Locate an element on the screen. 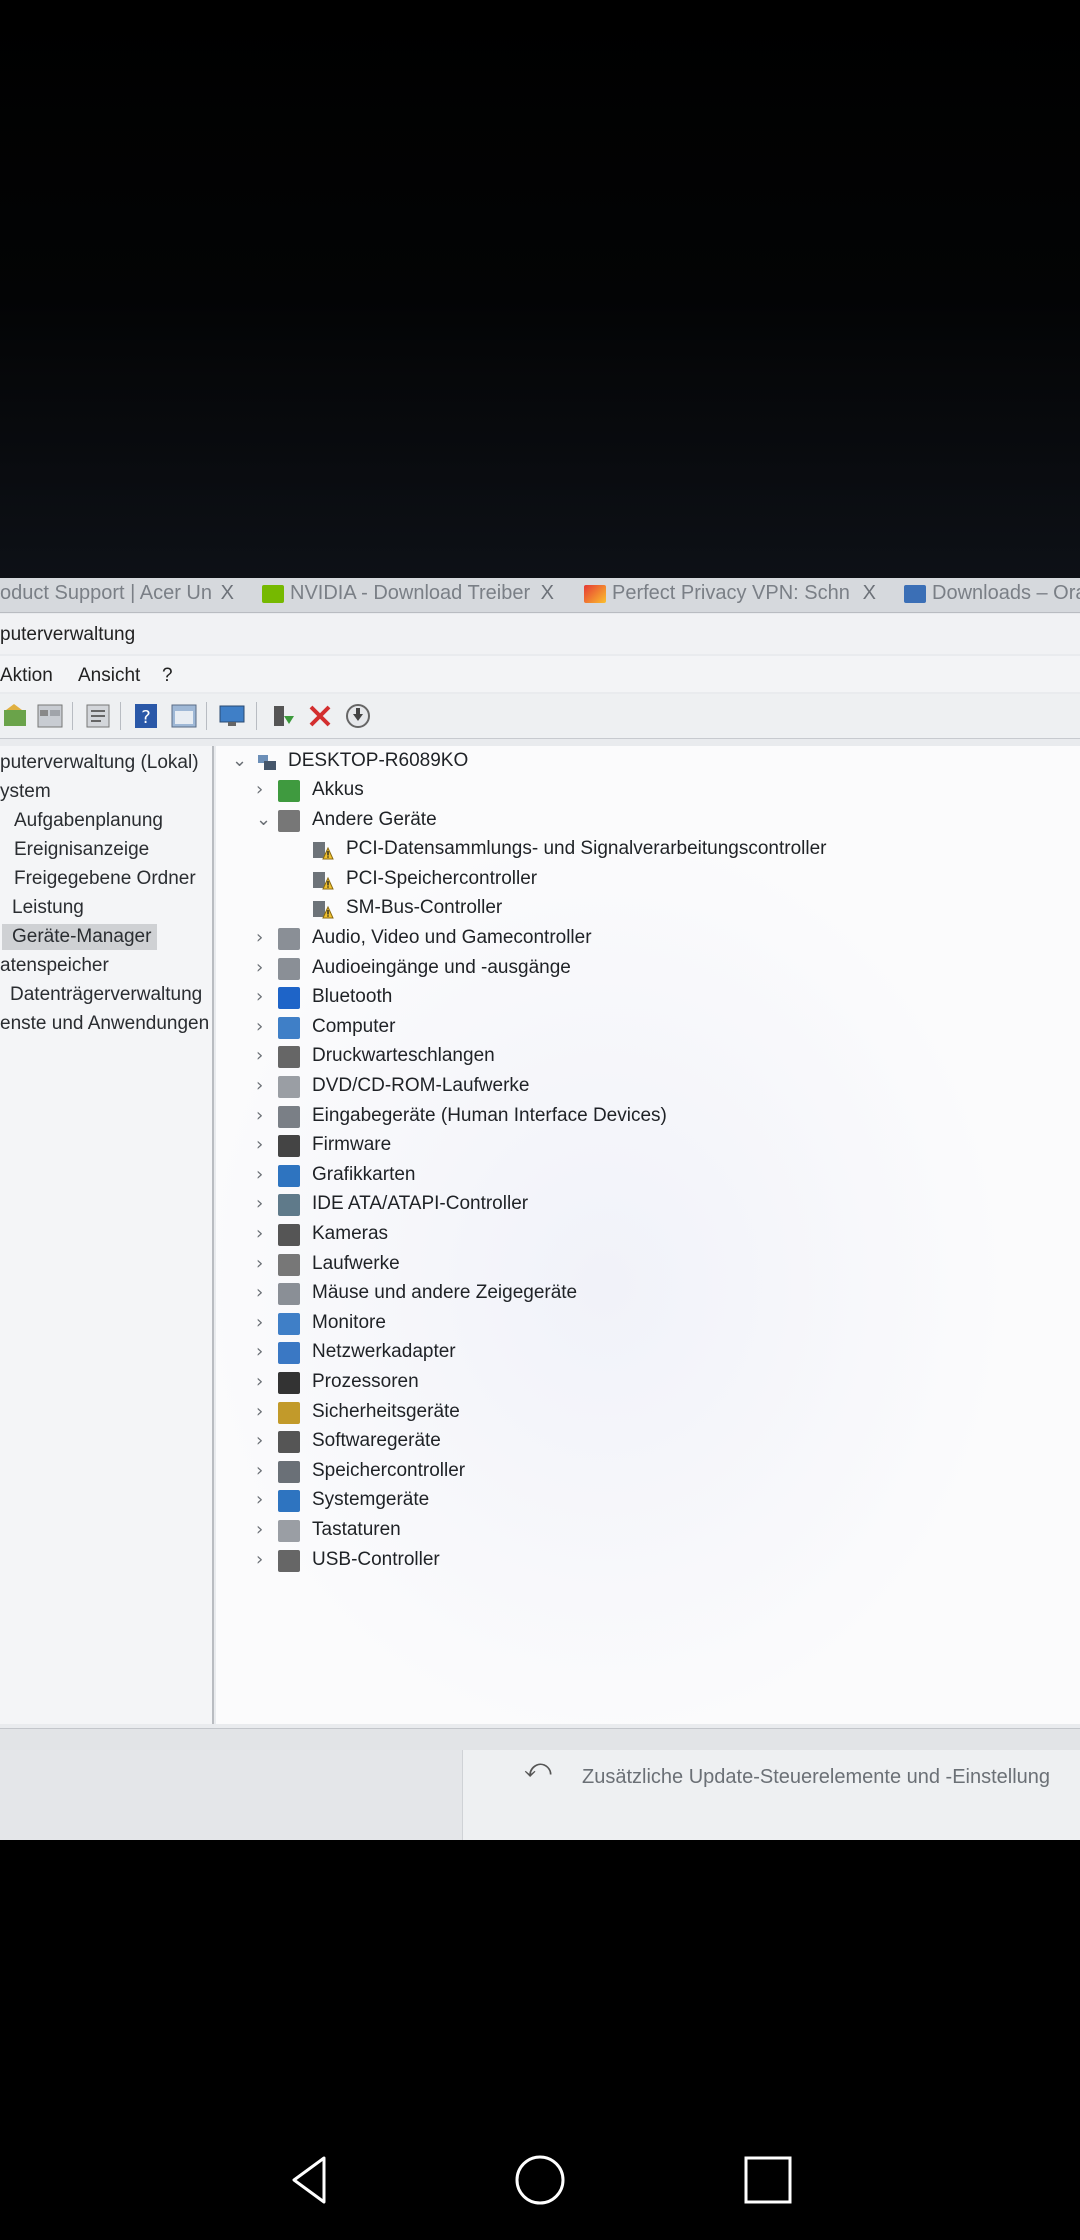 This screenshot has height=2240, width=1080. delete-icon is located at coordinates (320, 716).